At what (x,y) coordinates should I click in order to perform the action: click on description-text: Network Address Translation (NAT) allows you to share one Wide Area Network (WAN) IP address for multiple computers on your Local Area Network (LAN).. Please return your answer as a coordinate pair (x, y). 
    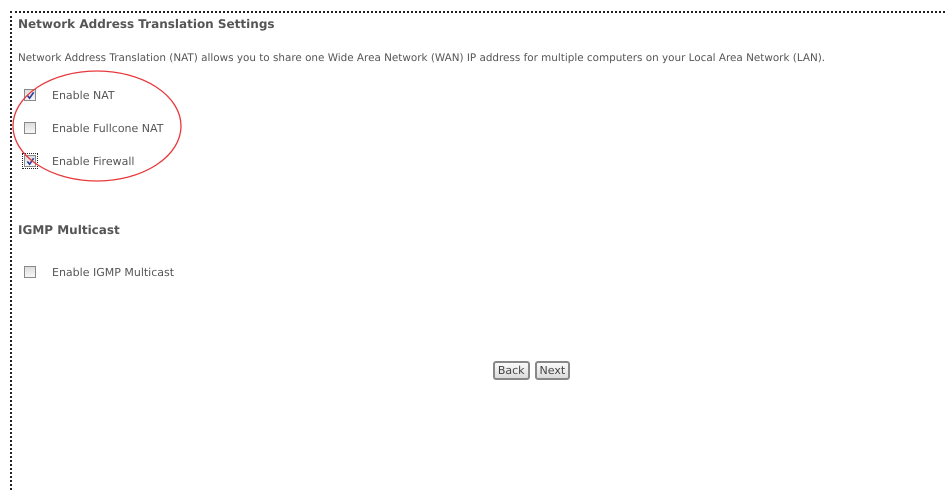
    Looking at the image, I should click on (422, 58).